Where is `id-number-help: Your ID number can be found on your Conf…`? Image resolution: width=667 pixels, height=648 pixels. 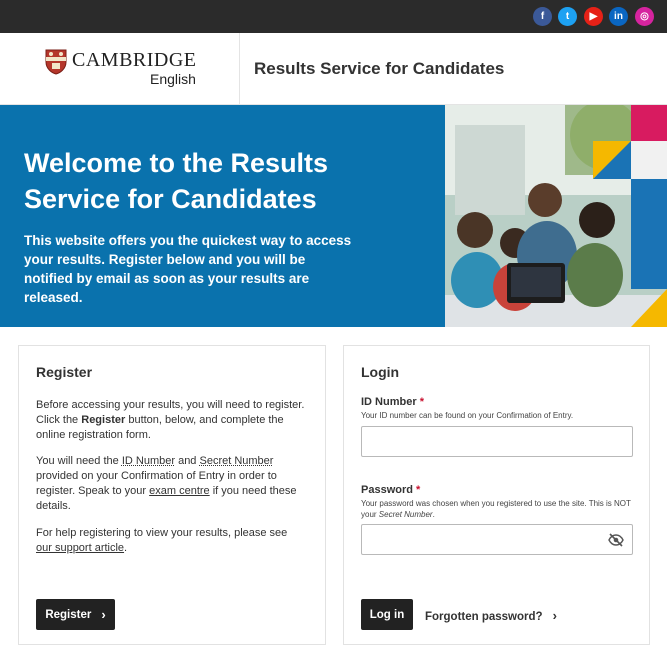 id-number-help: Your ID number can be found on your Conf… is located at coordinates (467, 415).